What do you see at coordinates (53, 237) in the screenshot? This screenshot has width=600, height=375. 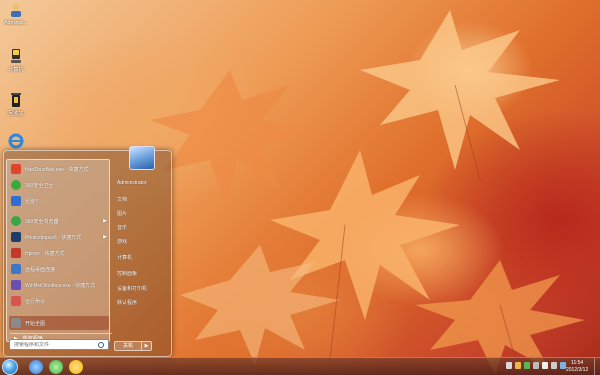 I see `start-item-label: Photoshopcs6 - 快捷方式` at bounding box center [53, 237].